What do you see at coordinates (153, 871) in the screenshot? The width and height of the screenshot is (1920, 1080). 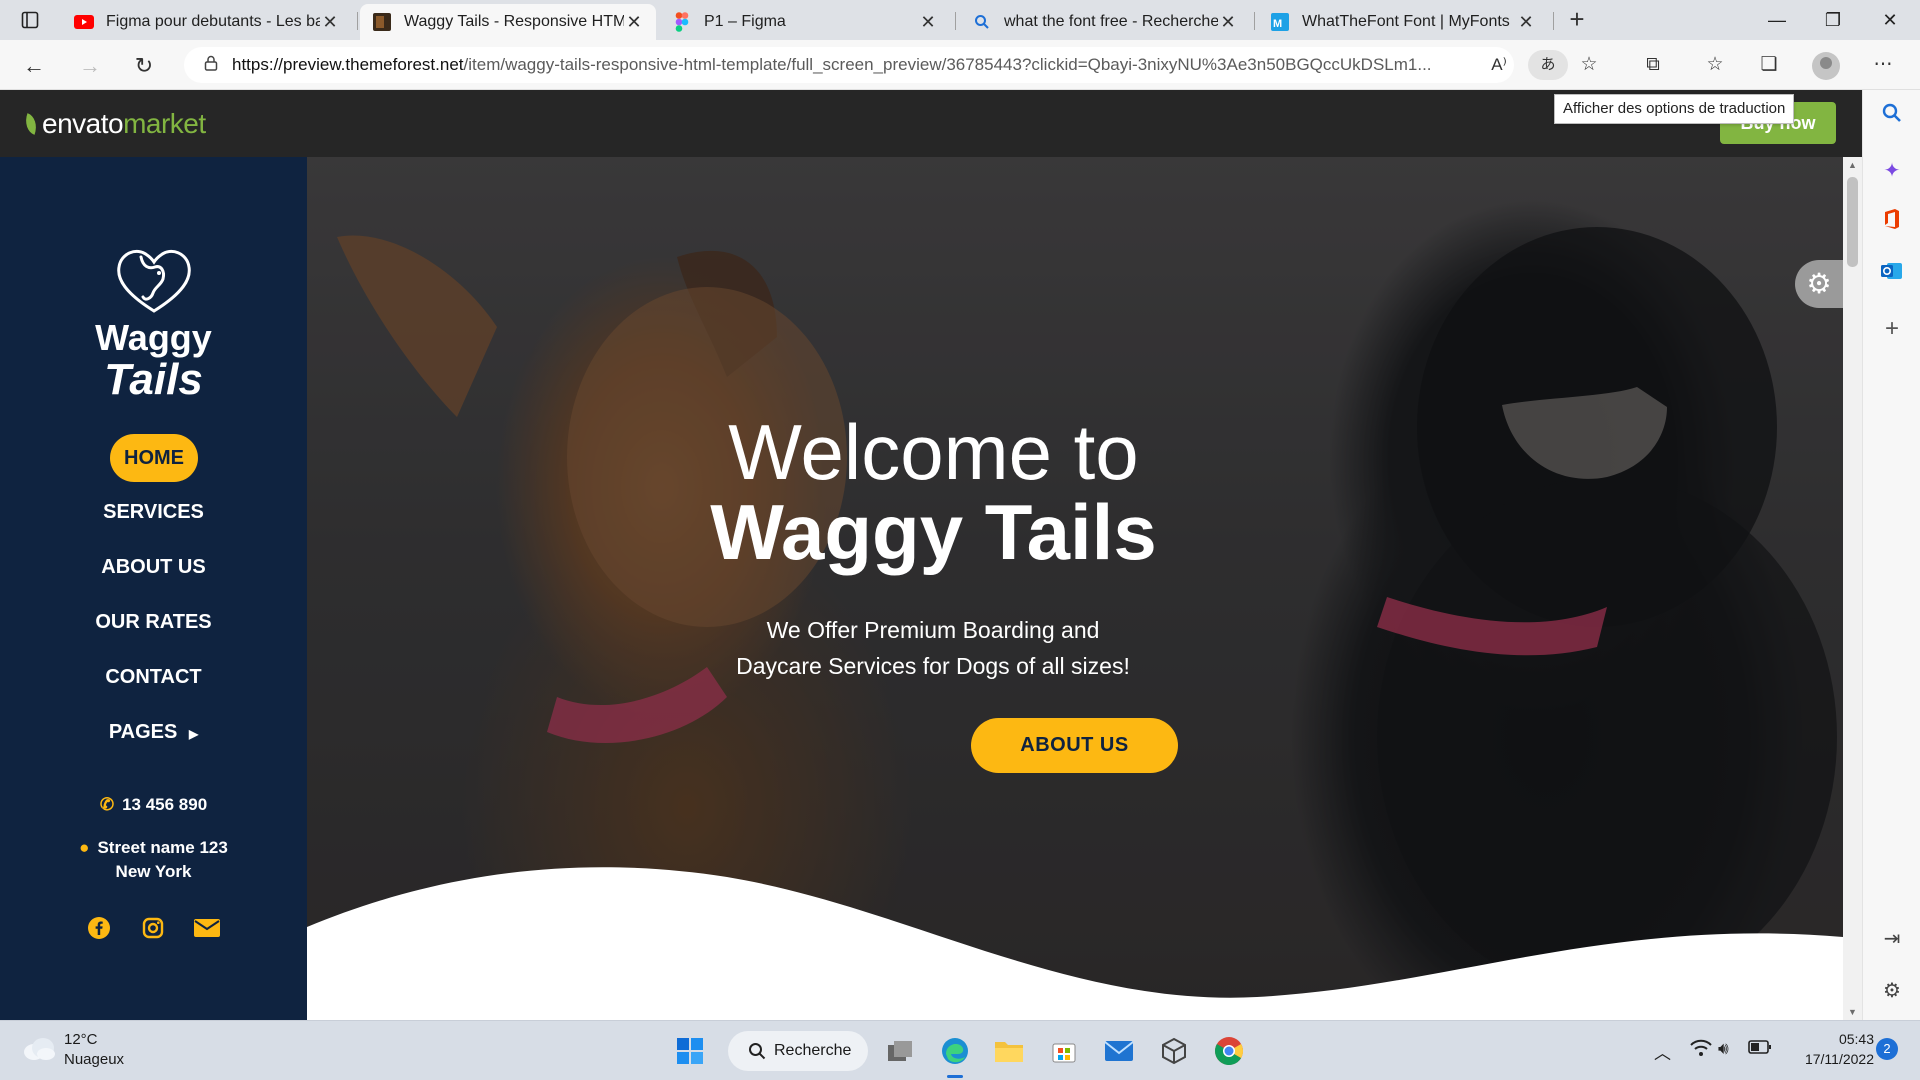 I see `address-line2: New York` at bounding box center [153, 871].